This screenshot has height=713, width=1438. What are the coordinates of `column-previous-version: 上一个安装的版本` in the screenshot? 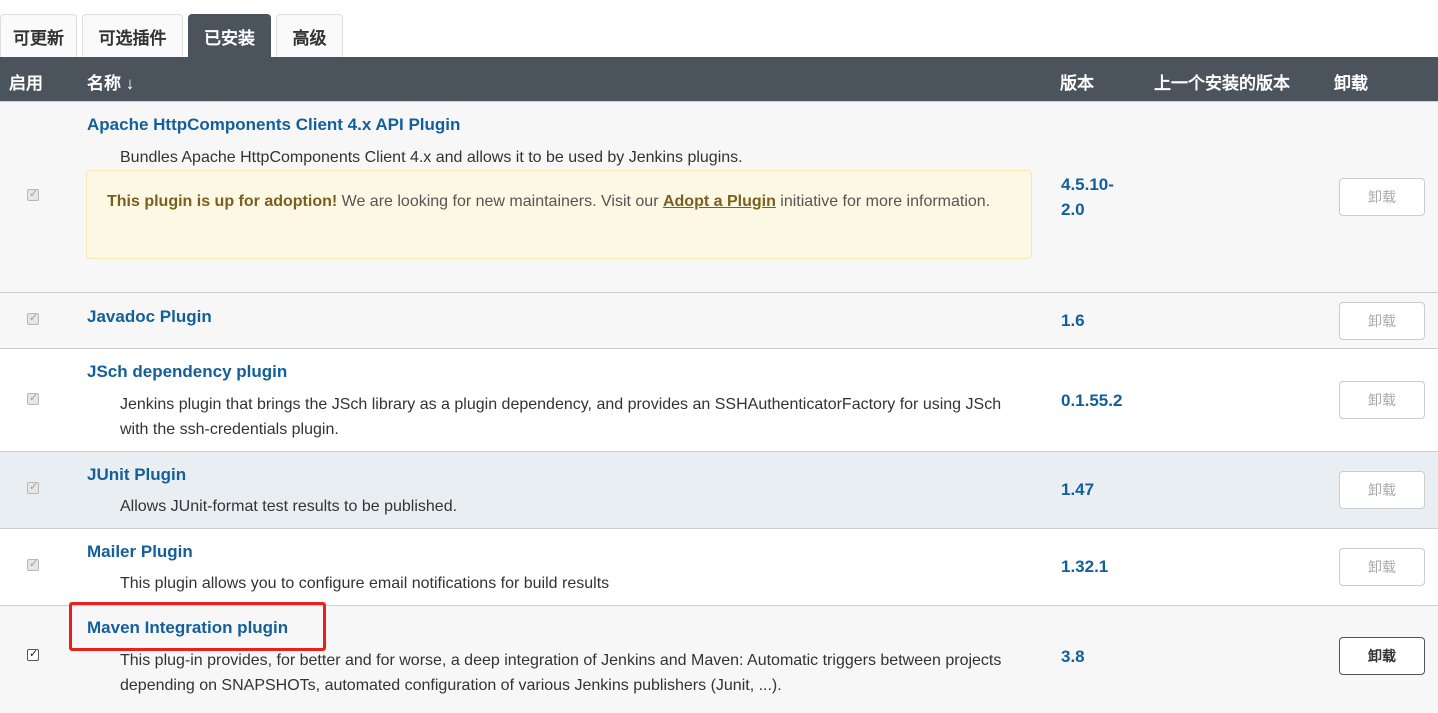 It's located at (1222, 81).